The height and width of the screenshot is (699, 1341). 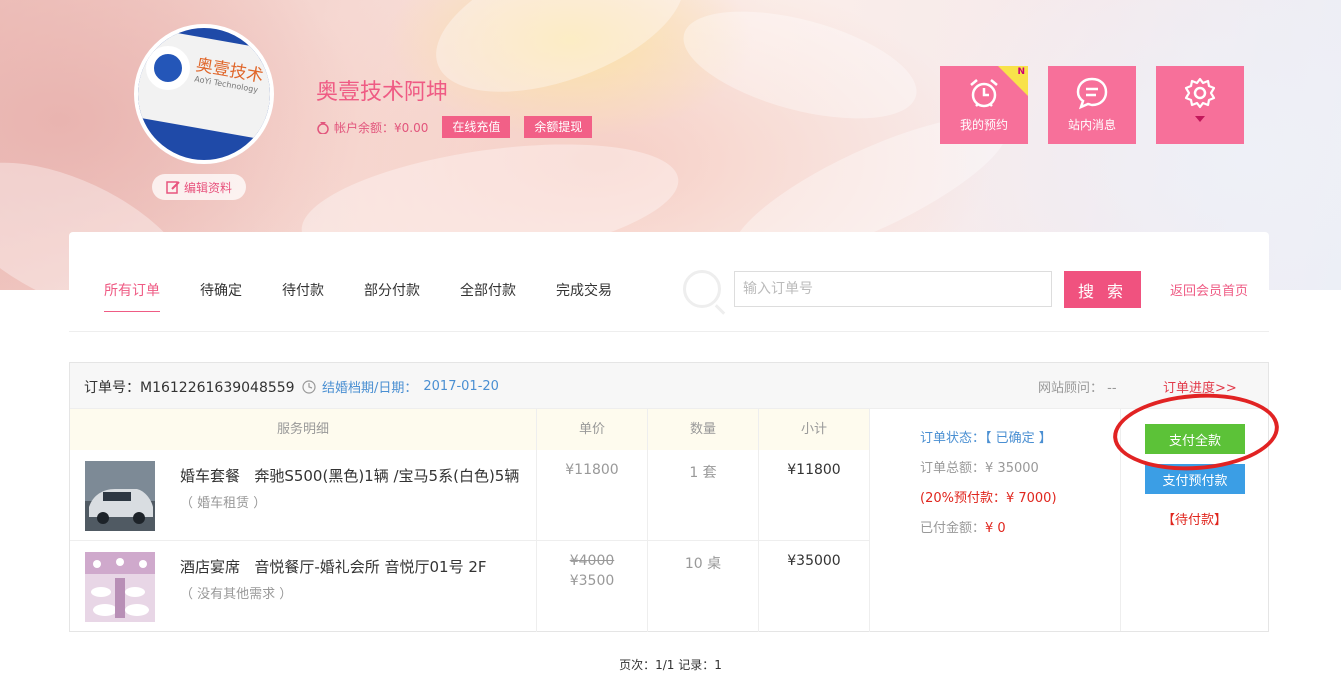 What do you see at coordinates (1194, 520) in the screenshot?
I see `payment-status: 【待付款】` at bounding box center [1194, 520].